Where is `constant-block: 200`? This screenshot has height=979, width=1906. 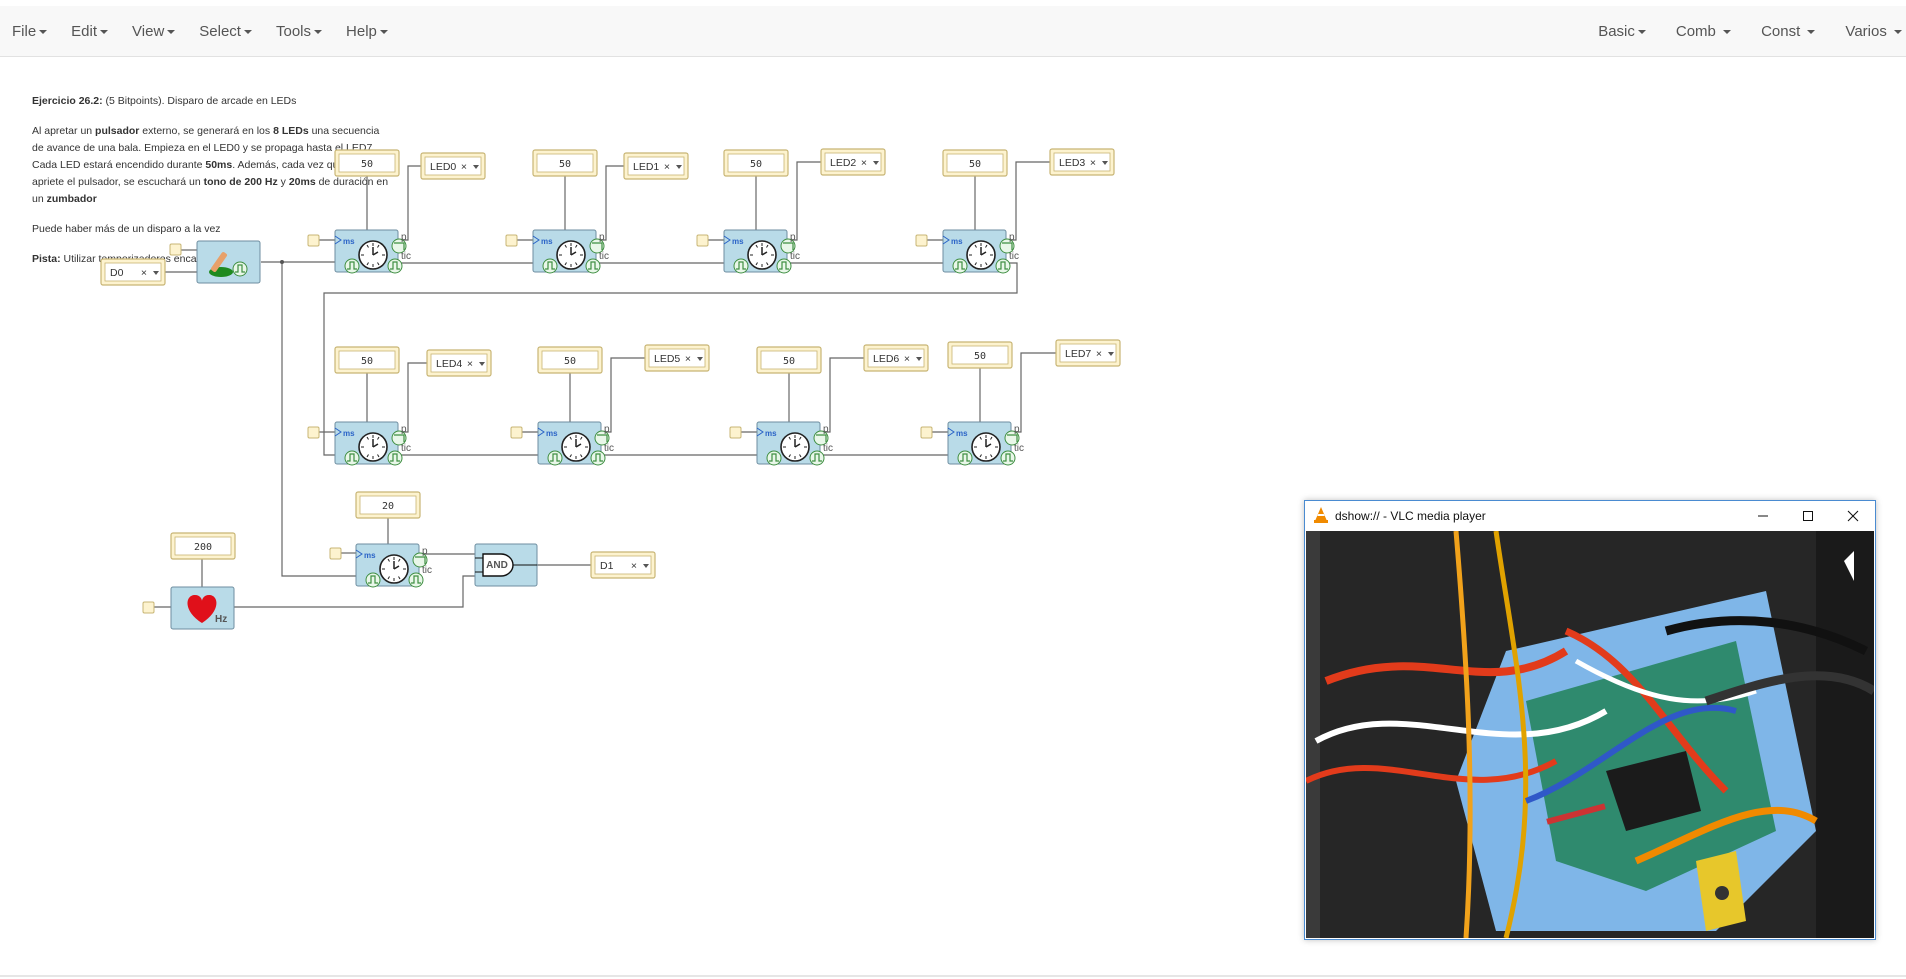 constant-block: 200 is located at coordinates (203, 546).